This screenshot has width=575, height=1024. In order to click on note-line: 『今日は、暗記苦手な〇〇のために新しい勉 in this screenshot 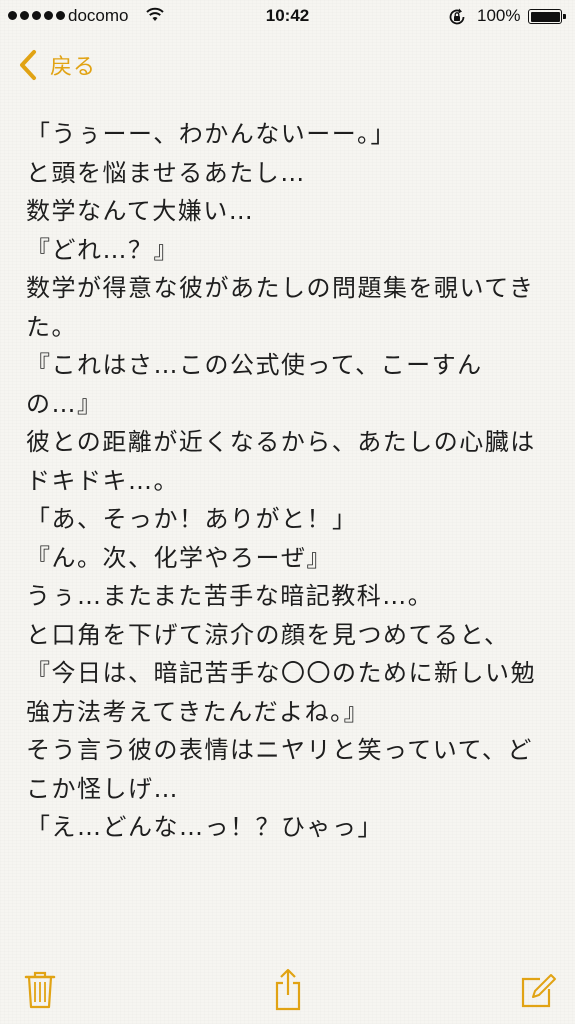, I will do `click(281, 673)`.